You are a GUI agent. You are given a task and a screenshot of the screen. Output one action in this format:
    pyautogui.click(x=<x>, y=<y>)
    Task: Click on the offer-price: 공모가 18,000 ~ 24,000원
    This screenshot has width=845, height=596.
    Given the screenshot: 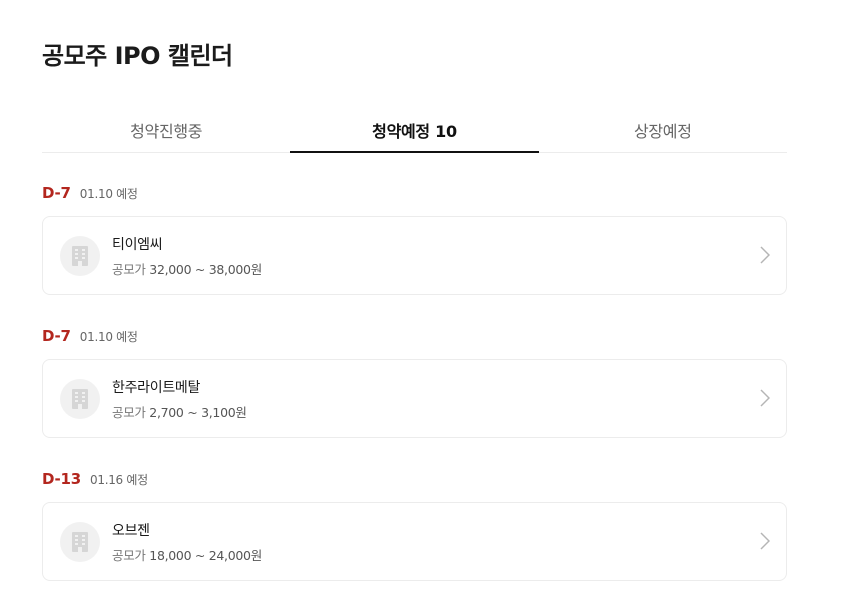 What is the action you would take?
    pyautogui.click(x=187, y=554)
    